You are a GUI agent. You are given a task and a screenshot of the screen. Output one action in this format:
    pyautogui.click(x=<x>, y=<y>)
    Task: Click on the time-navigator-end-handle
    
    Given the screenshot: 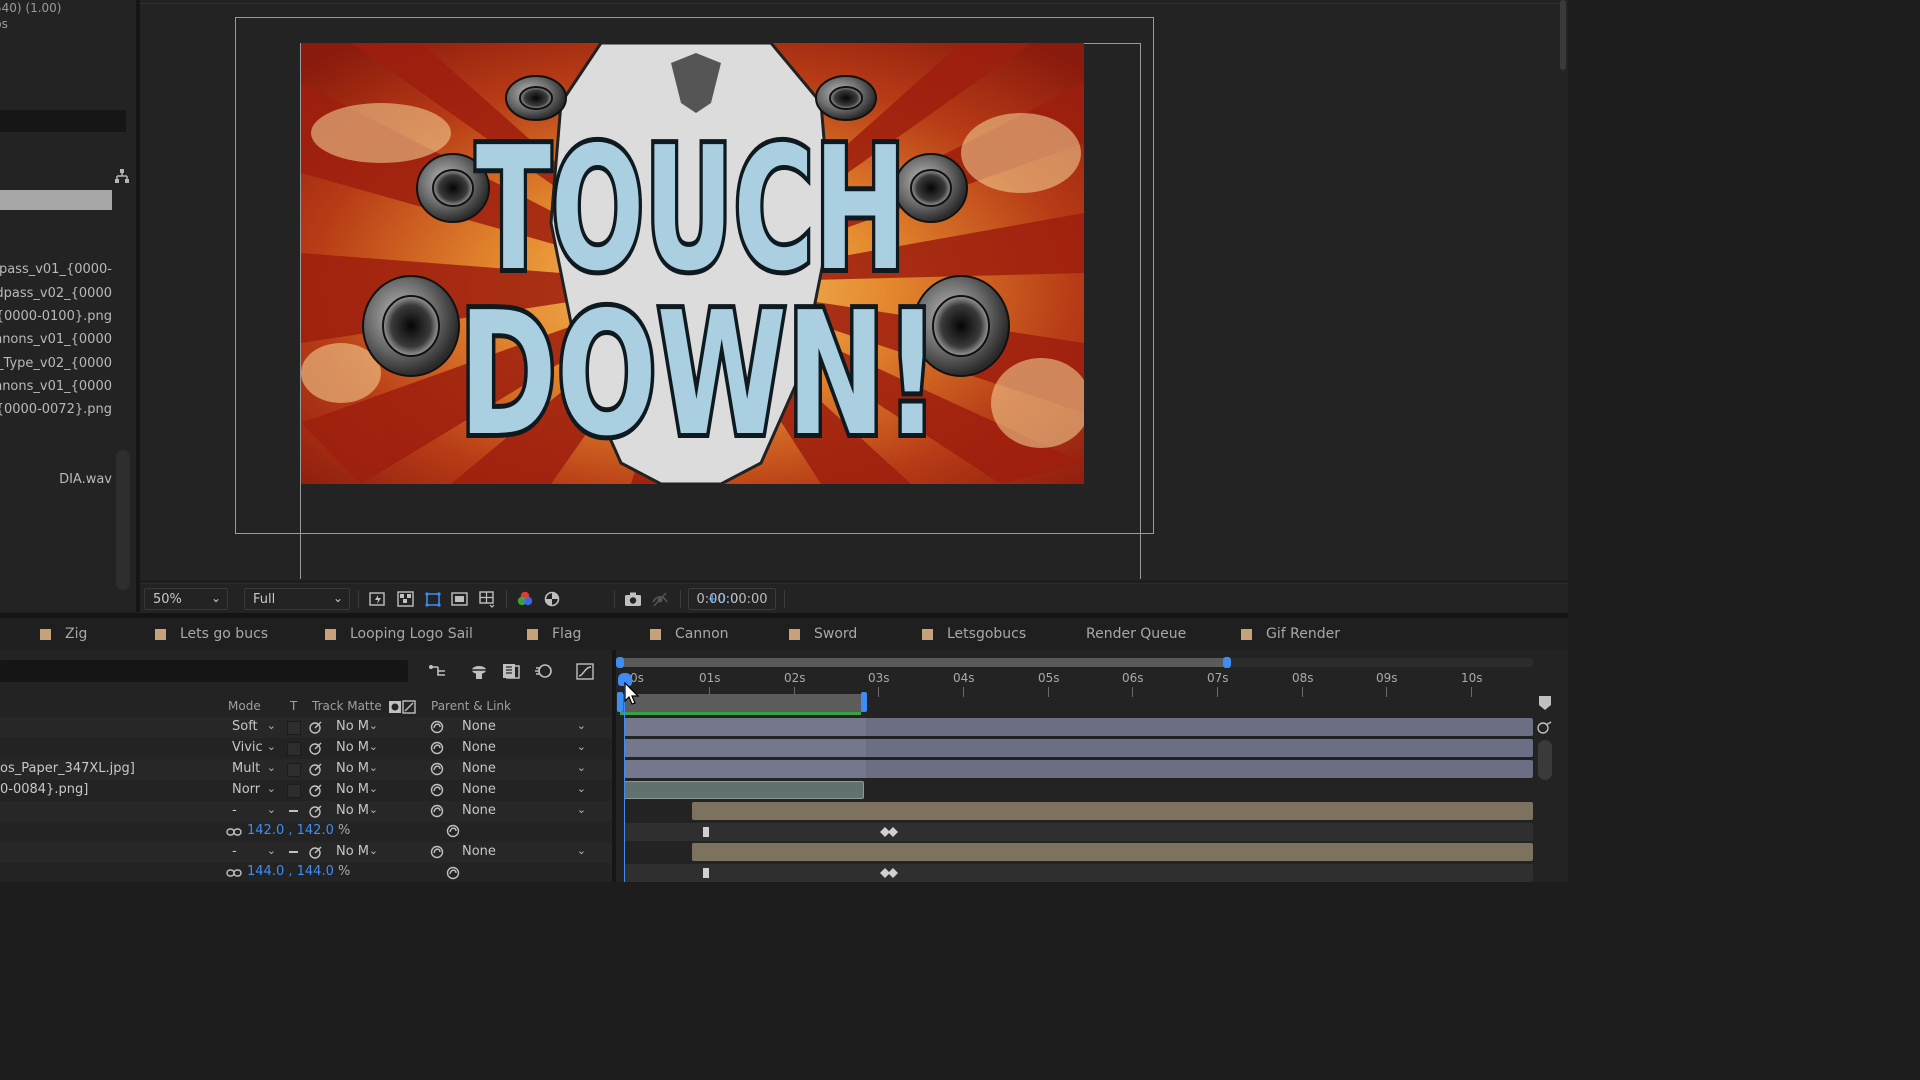 What is the action you would take?
    pyautogui.click(x=1227, y=662)
    